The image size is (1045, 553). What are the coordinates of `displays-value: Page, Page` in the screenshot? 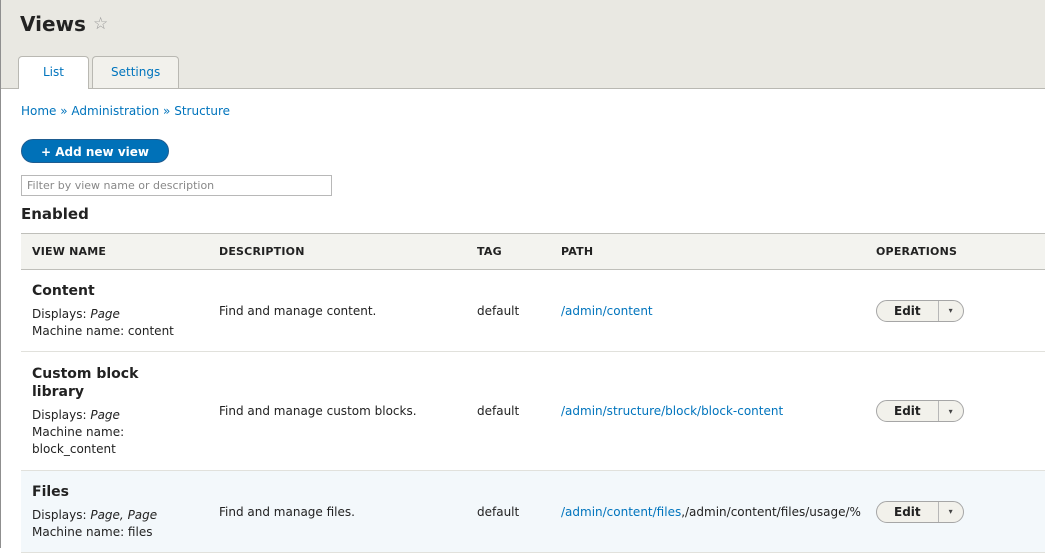 It's located at (124, 514).